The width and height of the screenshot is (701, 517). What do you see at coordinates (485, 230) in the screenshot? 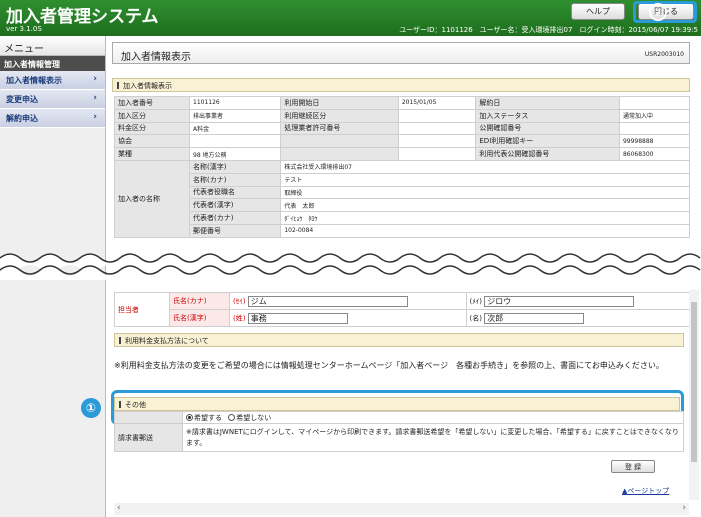
I see `field-value: 102-0084` at bounding box center [485, 230].